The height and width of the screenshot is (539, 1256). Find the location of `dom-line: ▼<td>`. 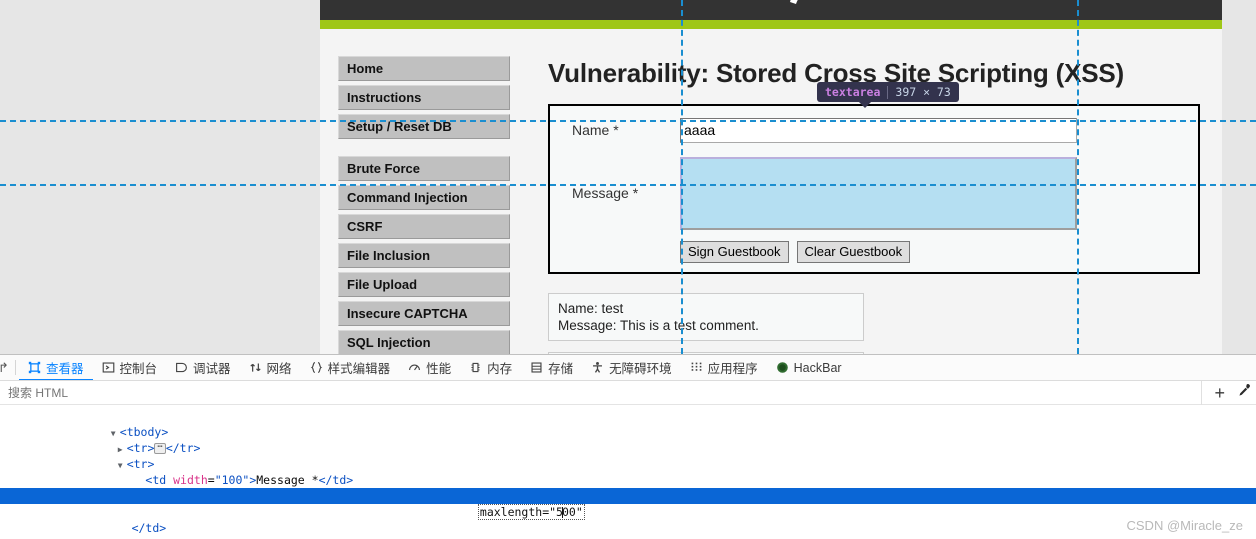

dom-line: ▼<td> is located at coordinates (628, 487).